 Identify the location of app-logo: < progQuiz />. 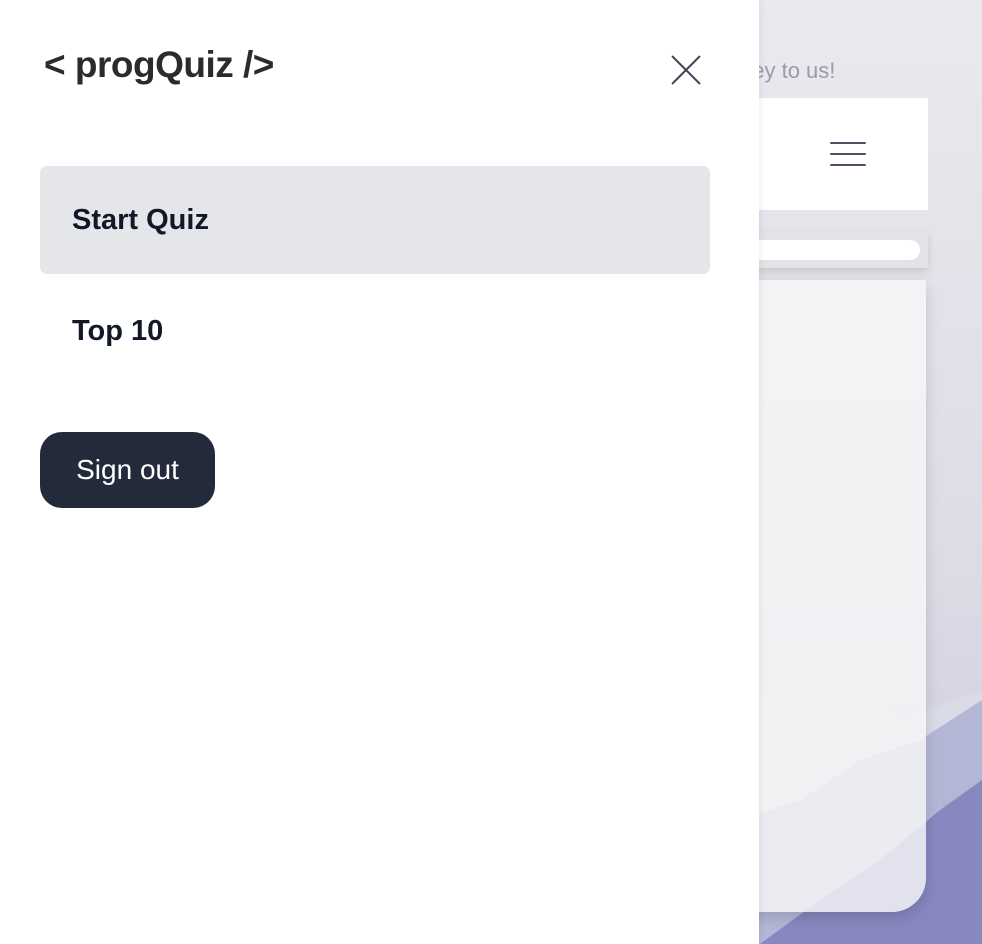
(159, 65).